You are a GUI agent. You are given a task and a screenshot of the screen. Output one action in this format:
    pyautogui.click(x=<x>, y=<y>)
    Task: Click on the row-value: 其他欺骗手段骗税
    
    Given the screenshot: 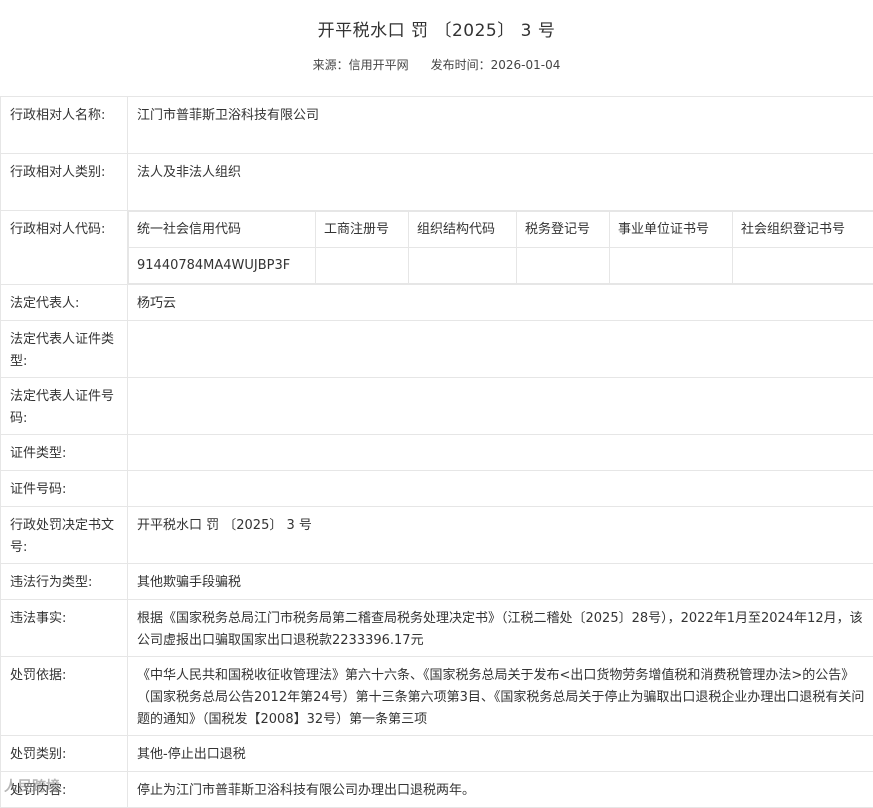 What is the action you would take?
    pyautogui.click(x=500, y=582)
    